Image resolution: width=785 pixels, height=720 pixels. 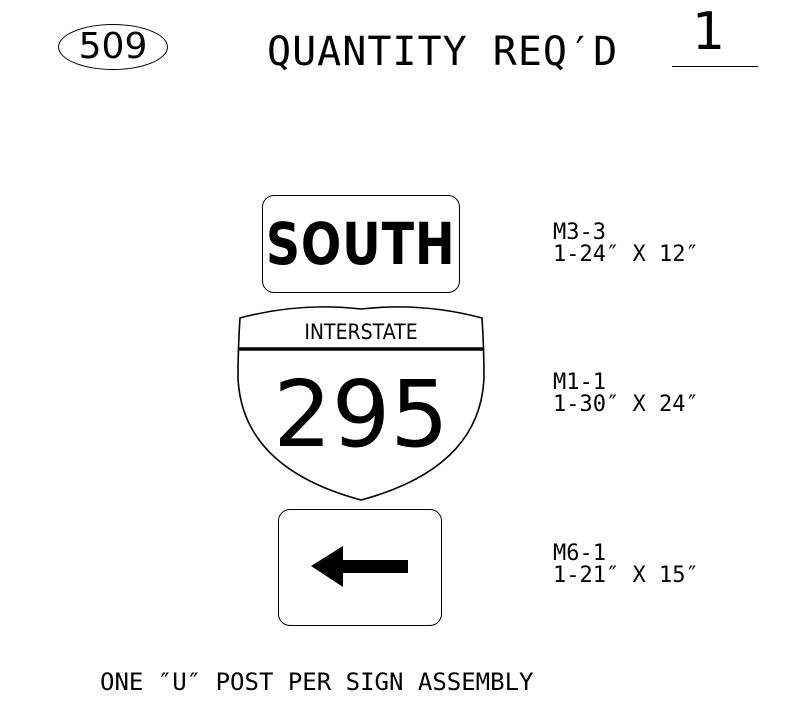 What do you see at coordinates (361, 414) in the screenshot?
I see `route-number: 295` at bounding box center [361, 414].